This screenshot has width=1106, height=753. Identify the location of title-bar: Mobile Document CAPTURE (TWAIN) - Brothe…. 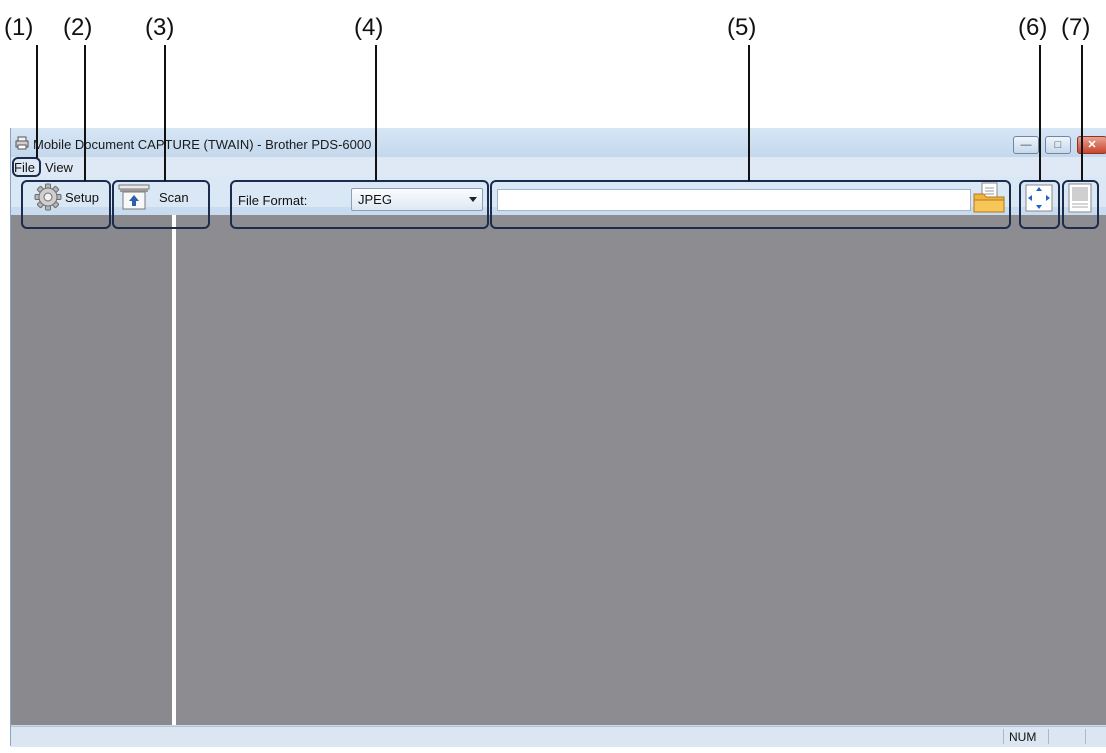
(558, 143).